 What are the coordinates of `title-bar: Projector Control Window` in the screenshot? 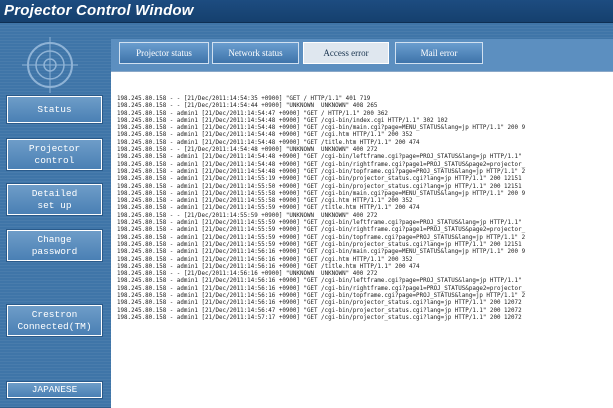 It's located at (306, 11).